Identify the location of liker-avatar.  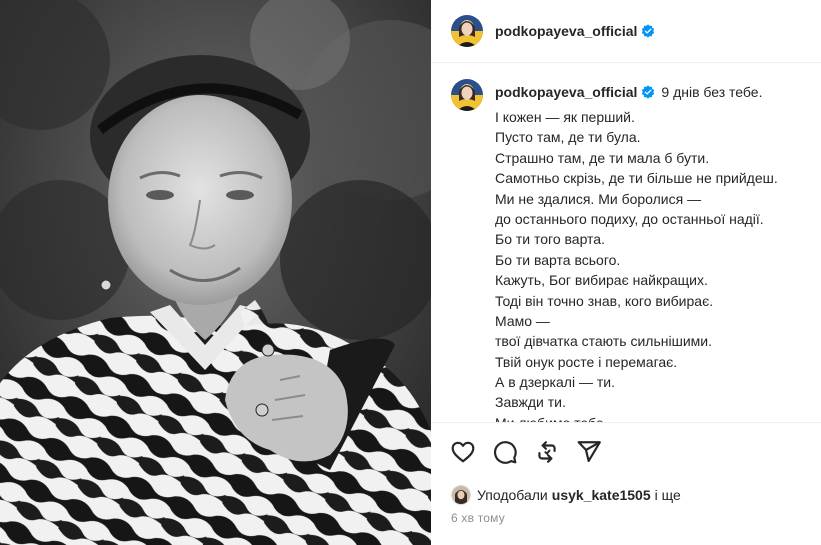
(461, 495).